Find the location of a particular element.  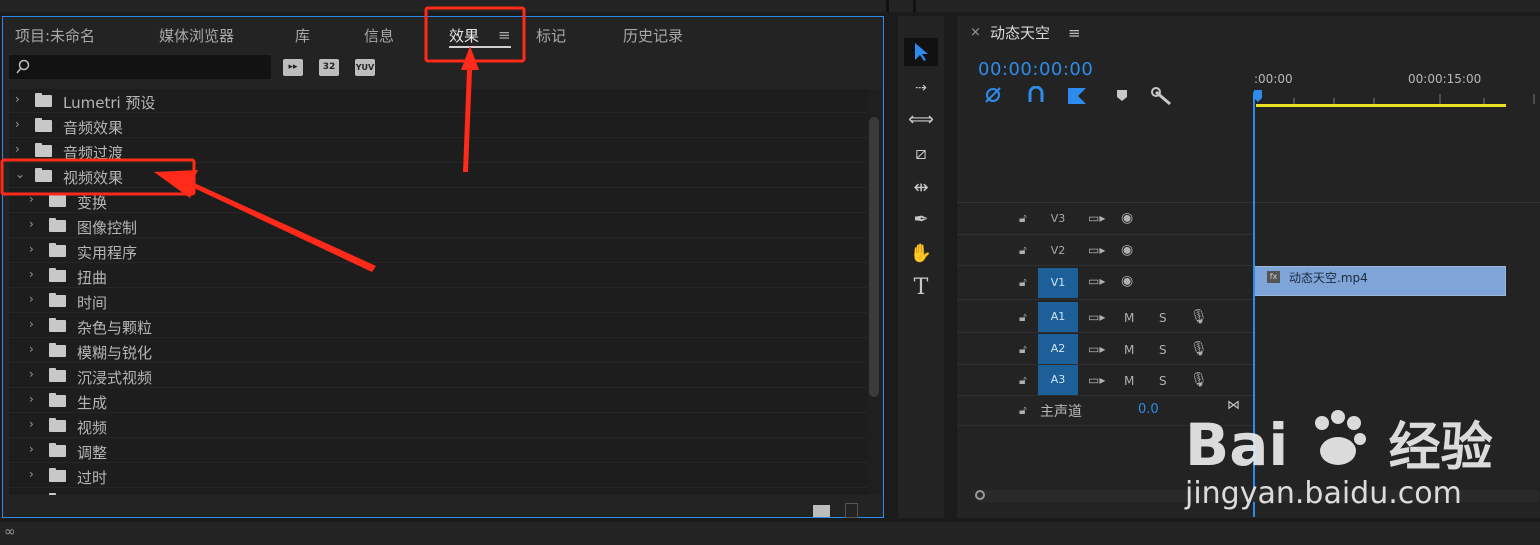

hand-tool-icon: ✋ is located at coordinates (921, 254).